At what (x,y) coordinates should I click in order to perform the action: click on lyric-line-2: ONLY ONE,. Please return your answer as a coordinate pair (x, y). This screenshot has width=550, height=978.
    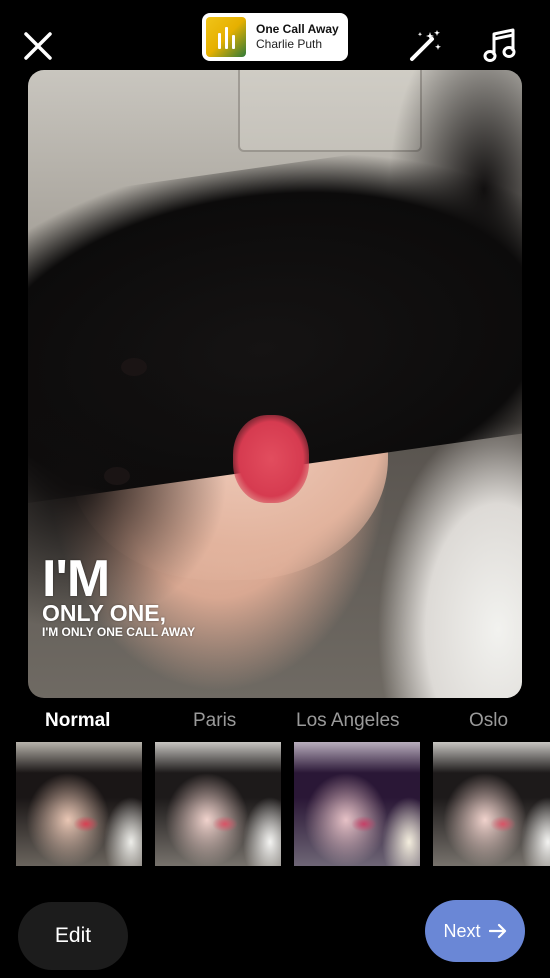
    Looking at the image, I should click on (104, 613).